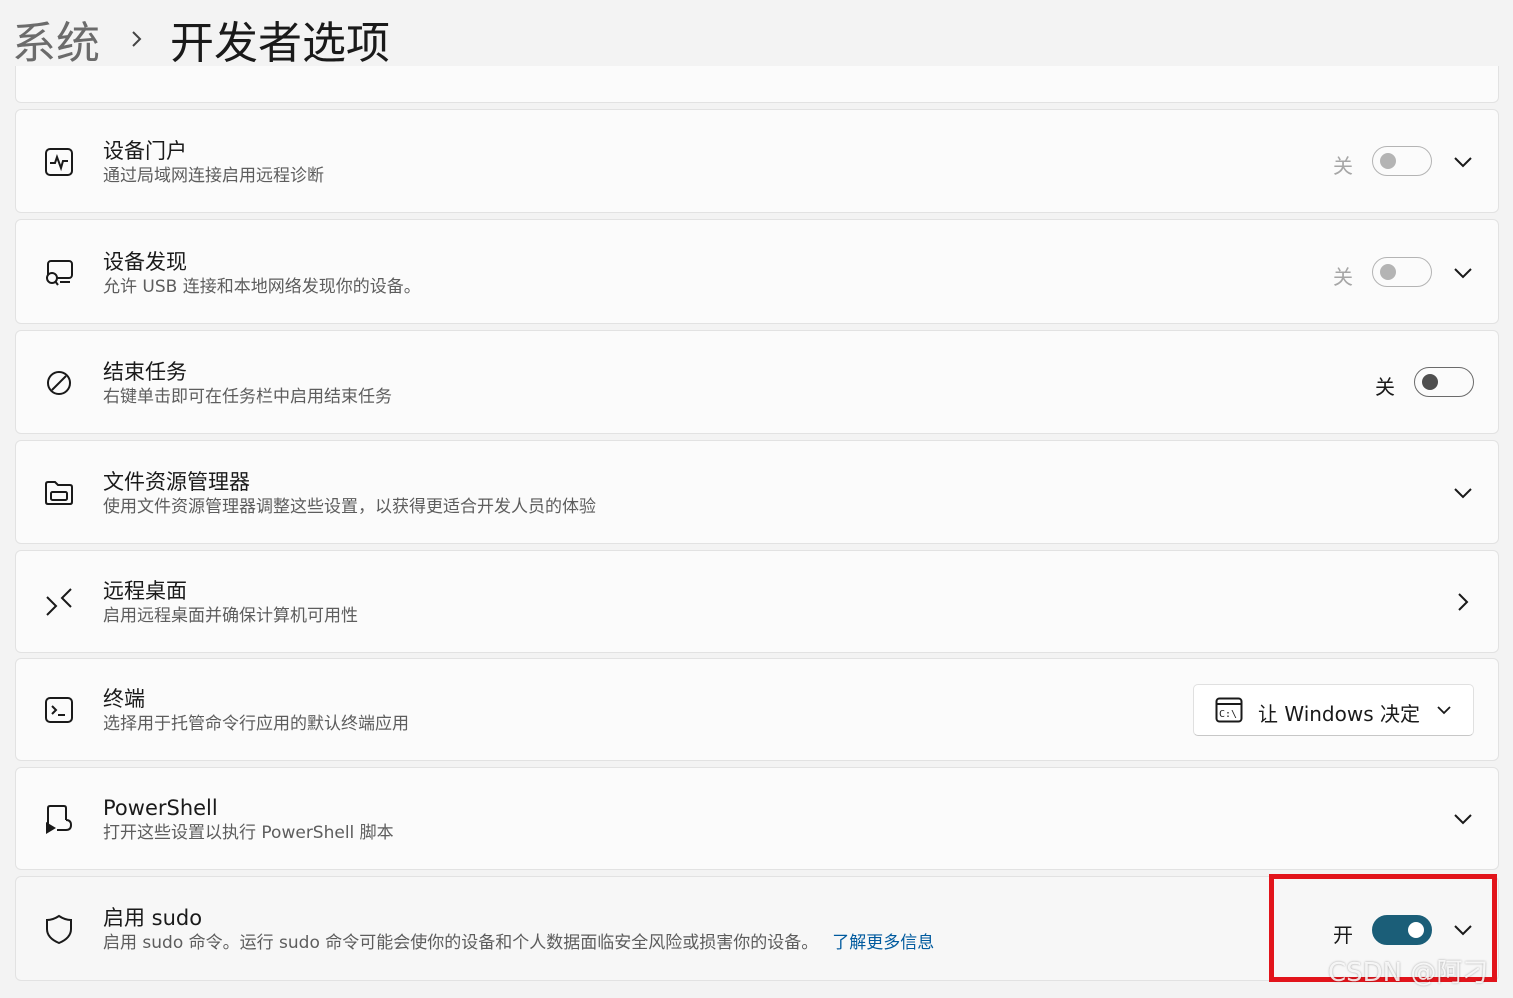 Image resolution: width=1513 pixels, height=998 pixels. I want to click on remote-desktop-icon, so click(59, 602).